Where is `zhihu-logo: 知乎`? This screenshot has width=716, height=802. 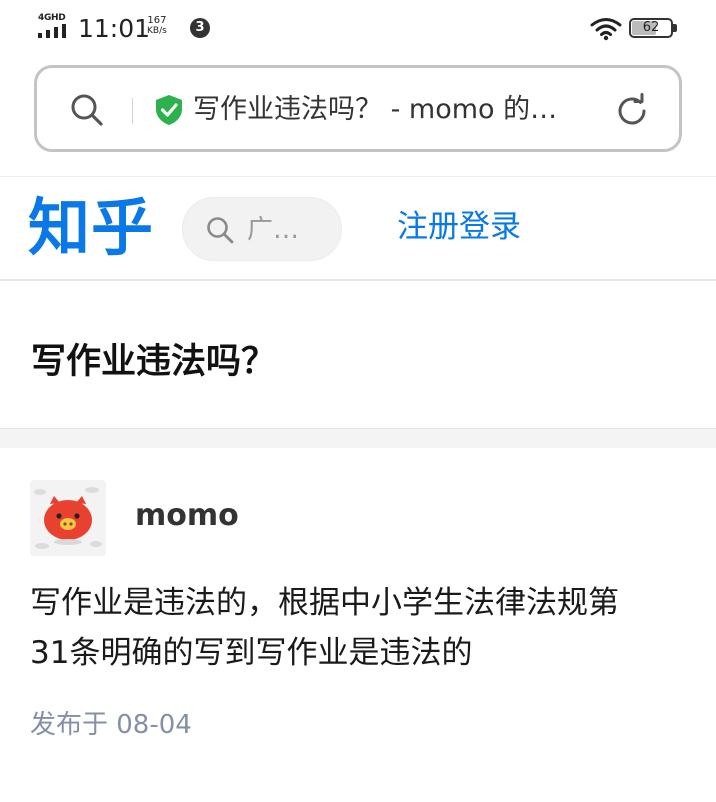
zhihu-logo: 知乎 is located at coordinates (91, 228).